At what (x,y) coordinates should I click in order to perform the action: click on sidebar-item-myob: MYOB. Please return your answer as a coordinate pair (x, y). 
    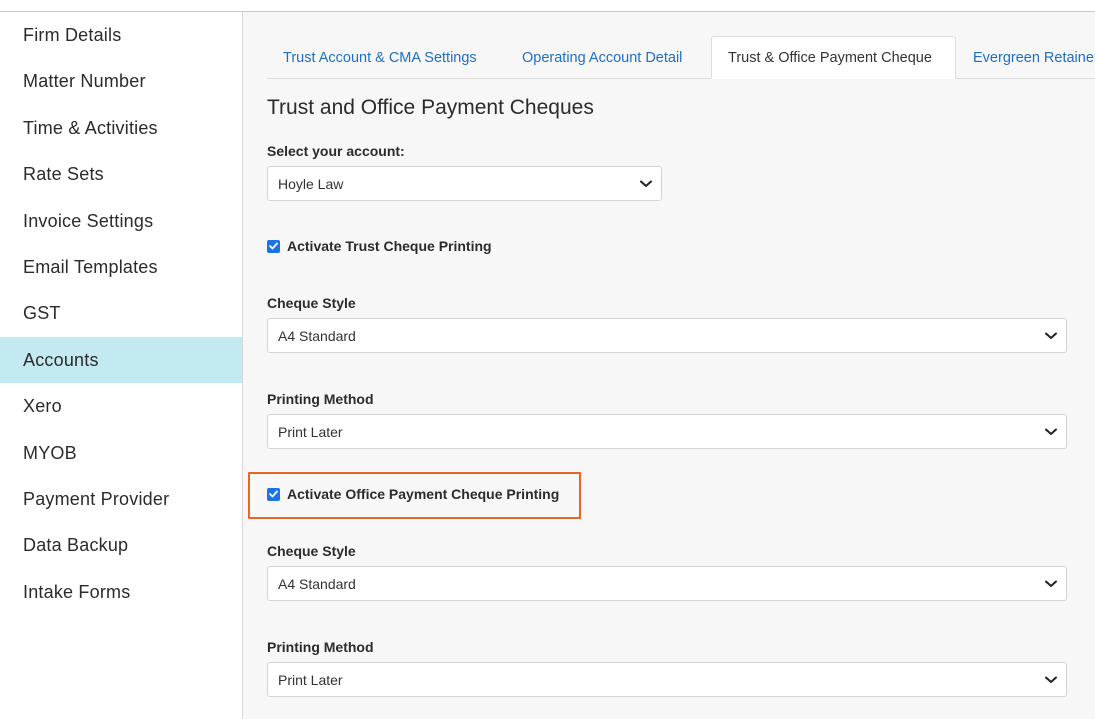
    Looking at the image, I should click on (121, 453).